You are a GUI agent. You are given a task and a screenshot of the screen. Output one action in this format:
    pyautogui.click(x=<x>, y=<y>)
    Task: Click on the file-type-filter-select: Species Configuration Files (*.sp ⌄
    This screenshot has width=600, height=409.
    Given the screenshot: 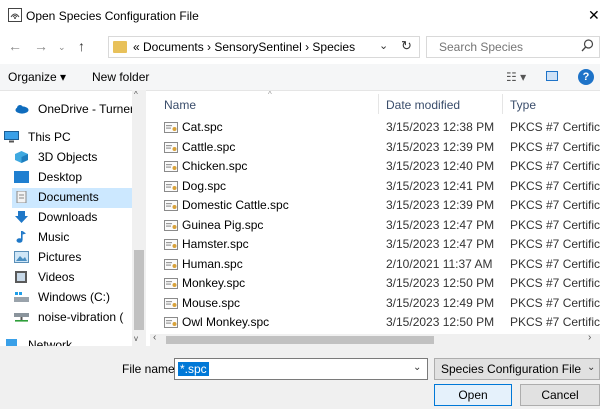 What is the action you would take?
    pyautogui.click(x=517, y=369)
    